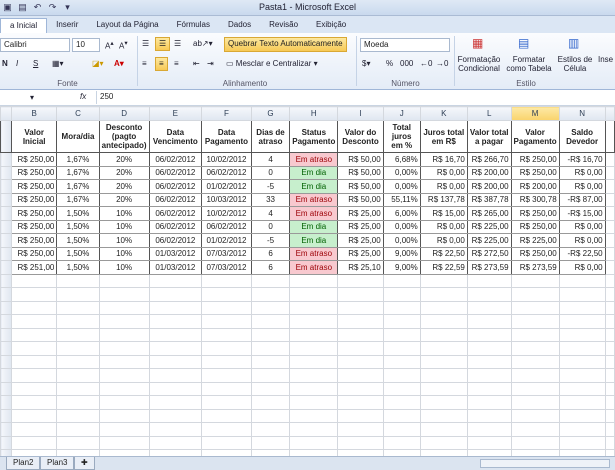 The image size is (615, 470). I want to click on data-cell: 6, so click(270, 267).